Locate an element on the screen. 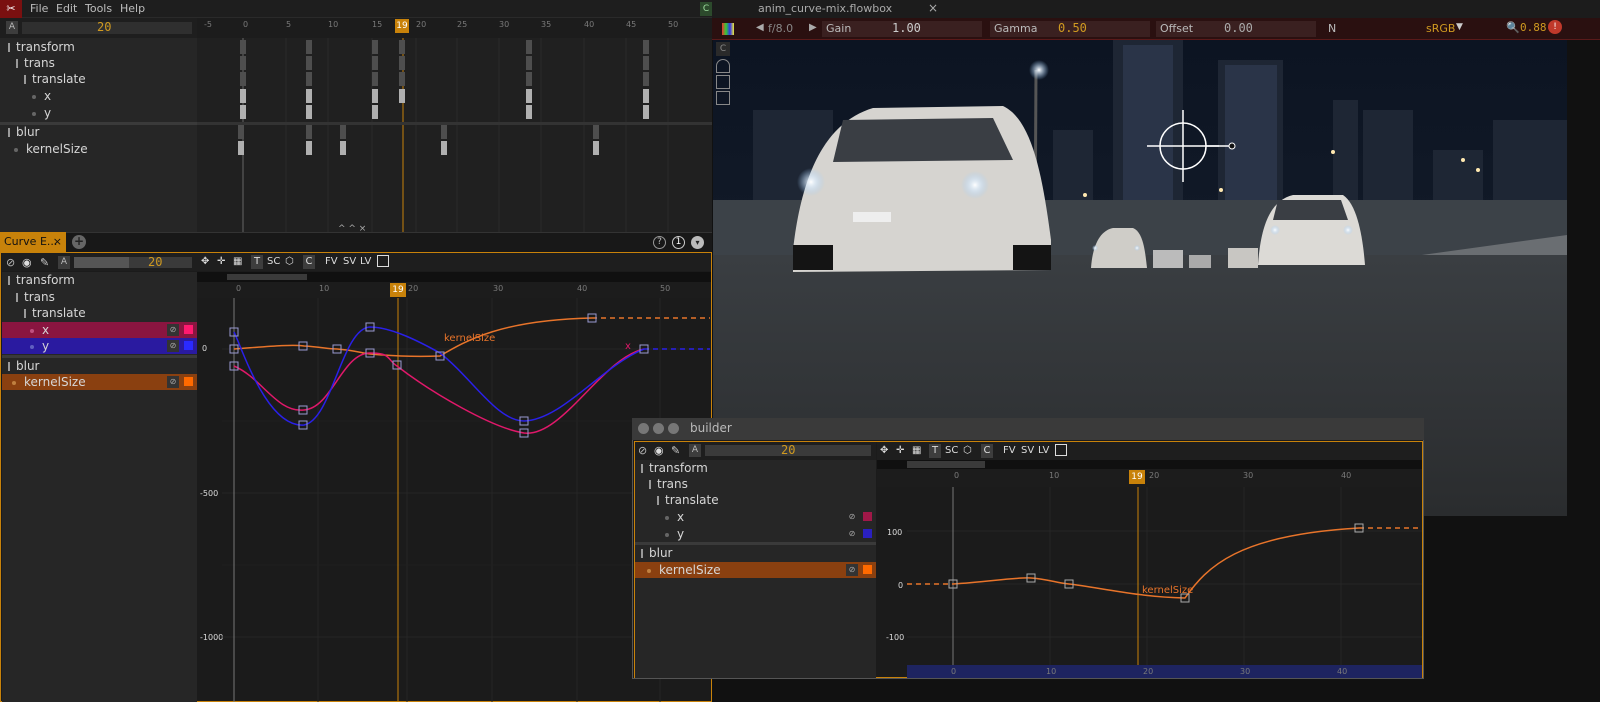 The image size is (1600, 702). builder-graph is located at coordinates (1164, 576).